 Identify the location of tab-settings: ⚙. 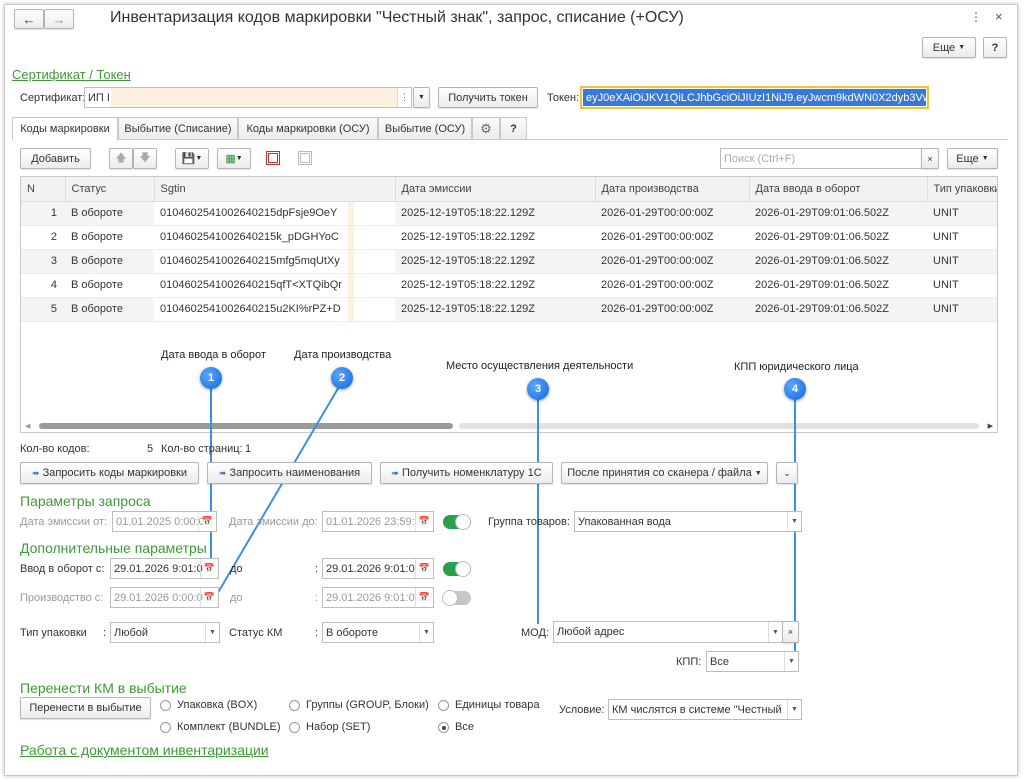
(486, 128).